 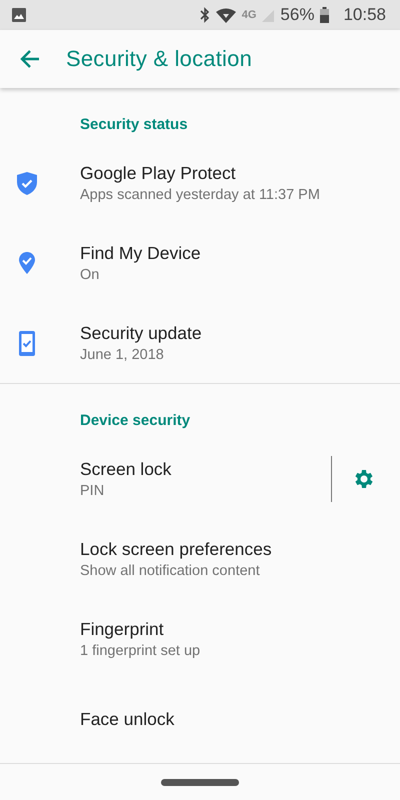 What do you see at coordinates (226, 15) in the screenshot?
I see `wifi-icon` at bounding box center [226, 15].